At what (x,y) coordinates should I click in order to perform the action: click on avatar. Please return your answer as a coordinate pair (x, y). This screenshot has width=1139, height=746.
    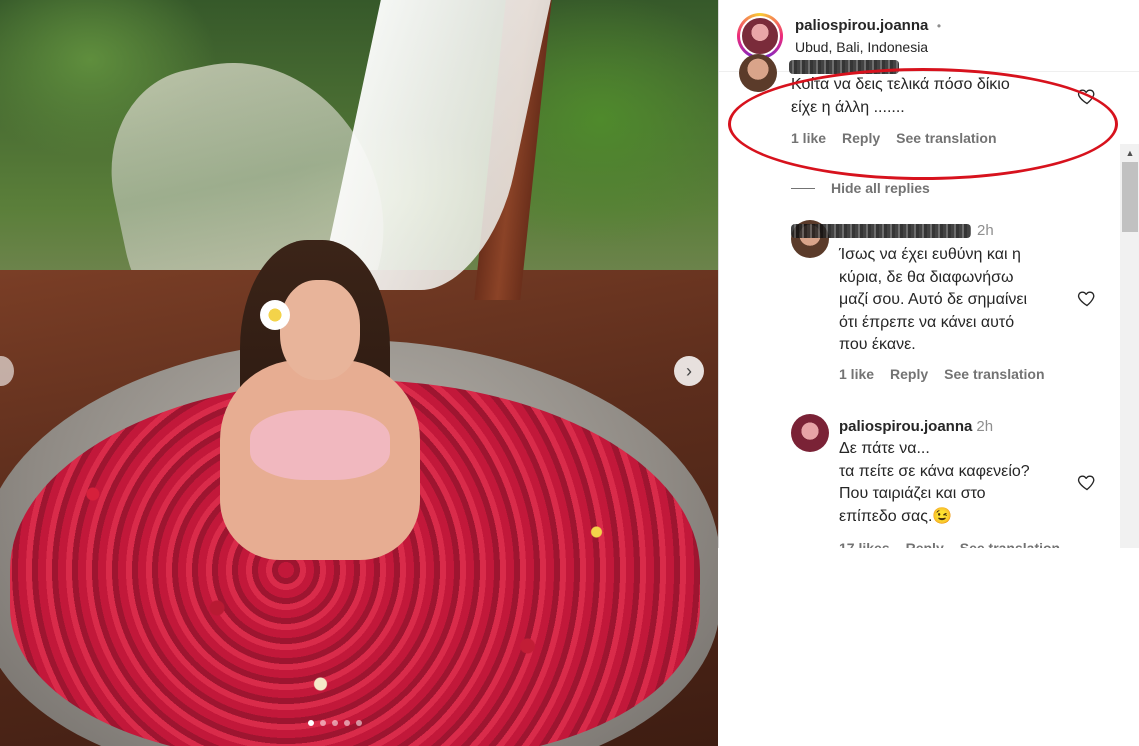
    Looking at the image, I should click on (760, 35).